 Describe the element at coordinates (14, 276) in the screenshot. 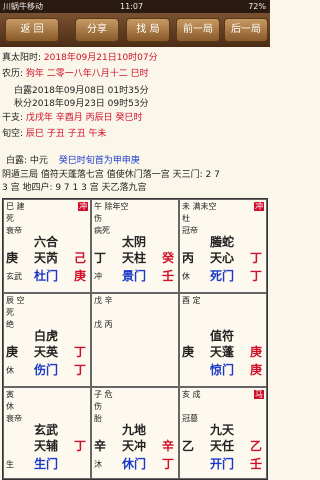

I see `palace-l6: 玄武` at that location.